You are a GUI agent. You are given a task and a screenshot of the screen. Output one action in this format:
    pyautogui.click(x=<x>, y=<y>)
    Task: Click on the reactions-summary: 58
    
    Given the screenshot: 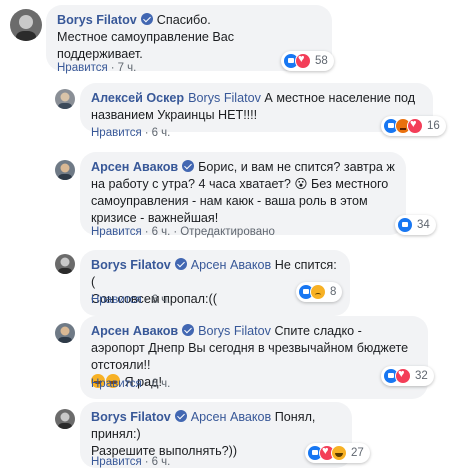 What is the action you would take?
    pyautogui.click(x=307, y=61)
    